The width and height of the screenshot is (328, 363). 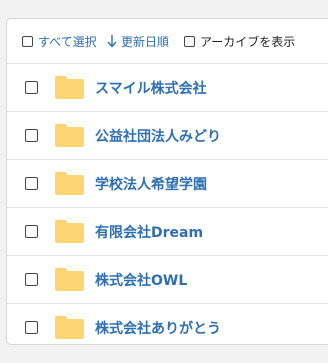 What do you see at coordinates (189, 41) in the screenshot?
I see `show-archive-checkbox` at bounding box center [189, 41].